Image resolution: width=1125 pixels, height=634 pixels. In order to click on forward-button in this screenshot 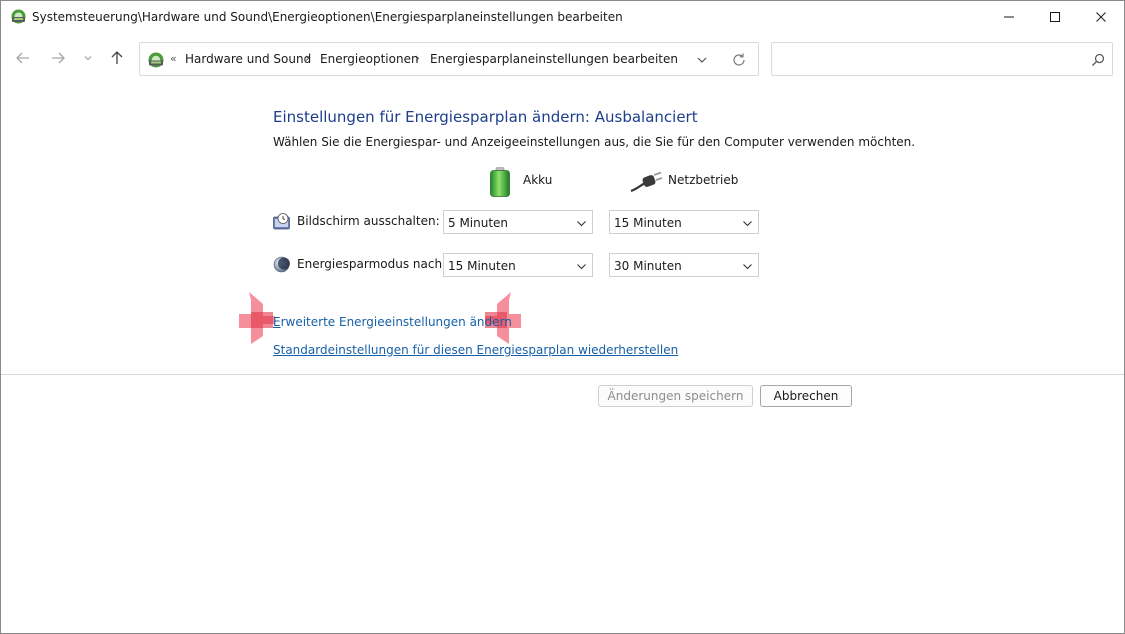, I will do `click(58, 58)`.